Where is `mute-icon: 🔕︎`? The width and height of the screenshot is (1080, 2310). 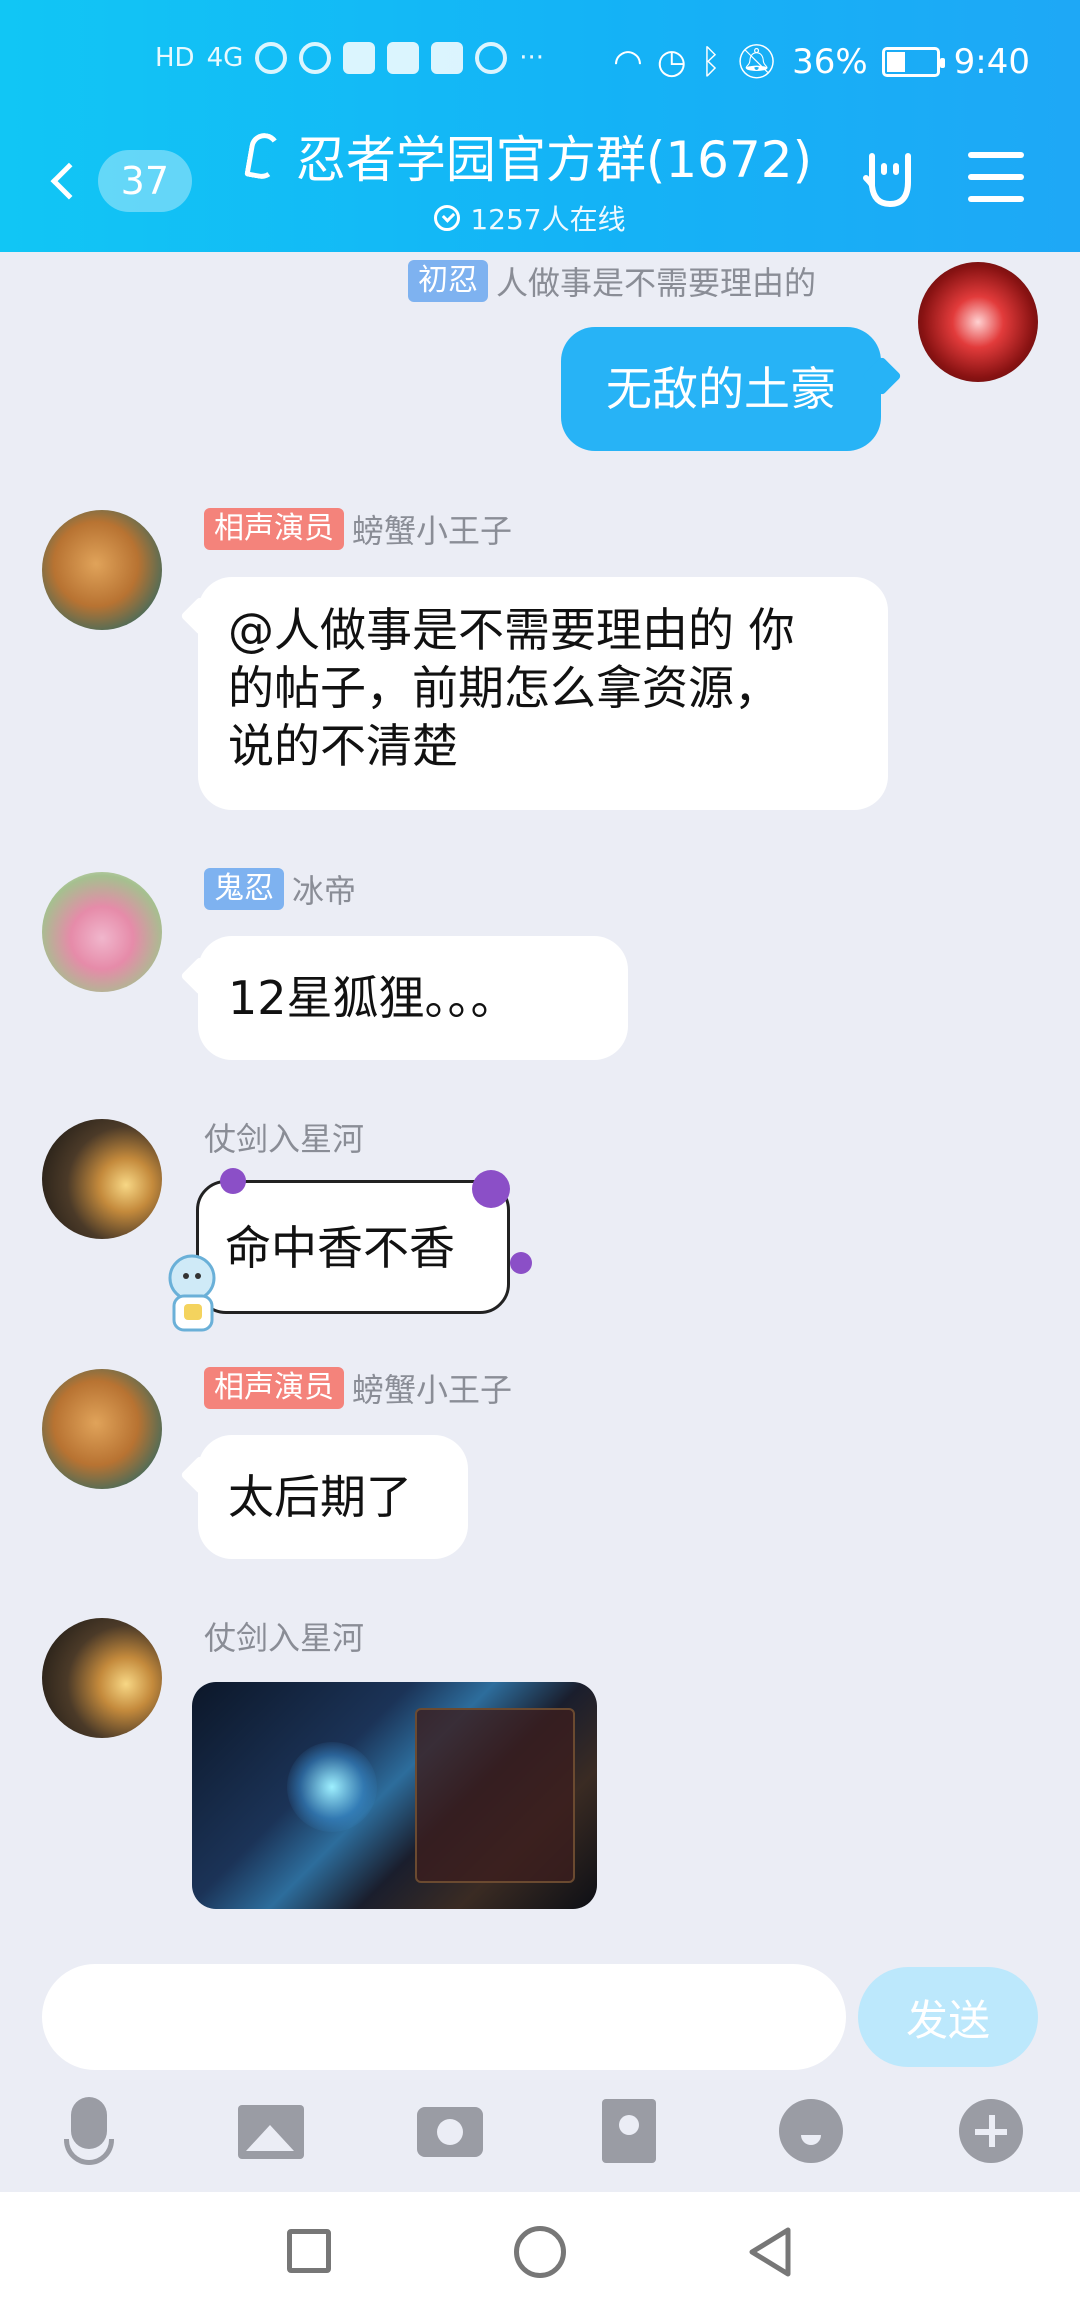
mute-icon: 🔕︎ is located at coordinates (756, 62).